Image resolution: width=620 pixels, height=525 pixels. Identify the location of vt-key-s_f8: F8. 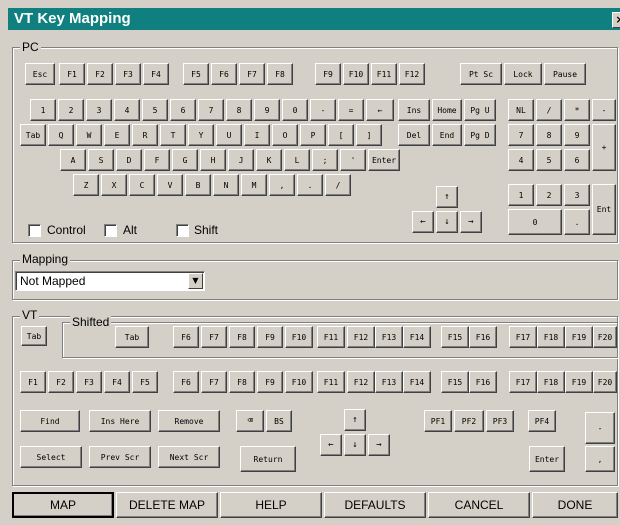
(242, 337).